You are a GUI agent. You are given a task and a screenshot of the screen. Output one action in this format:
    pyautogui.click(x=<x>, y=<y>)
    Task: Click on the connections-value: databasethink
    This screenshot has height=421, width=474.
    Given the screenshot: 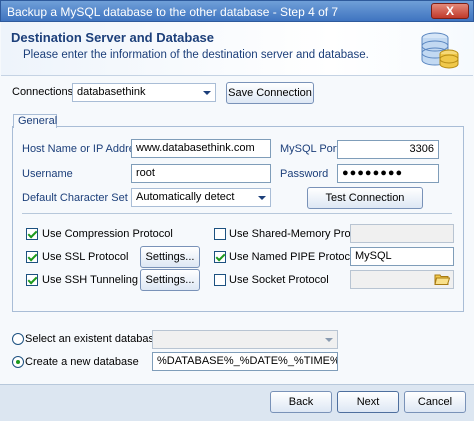 What is the action you would take?
    pyautogui.click(x=111, y=92)
    